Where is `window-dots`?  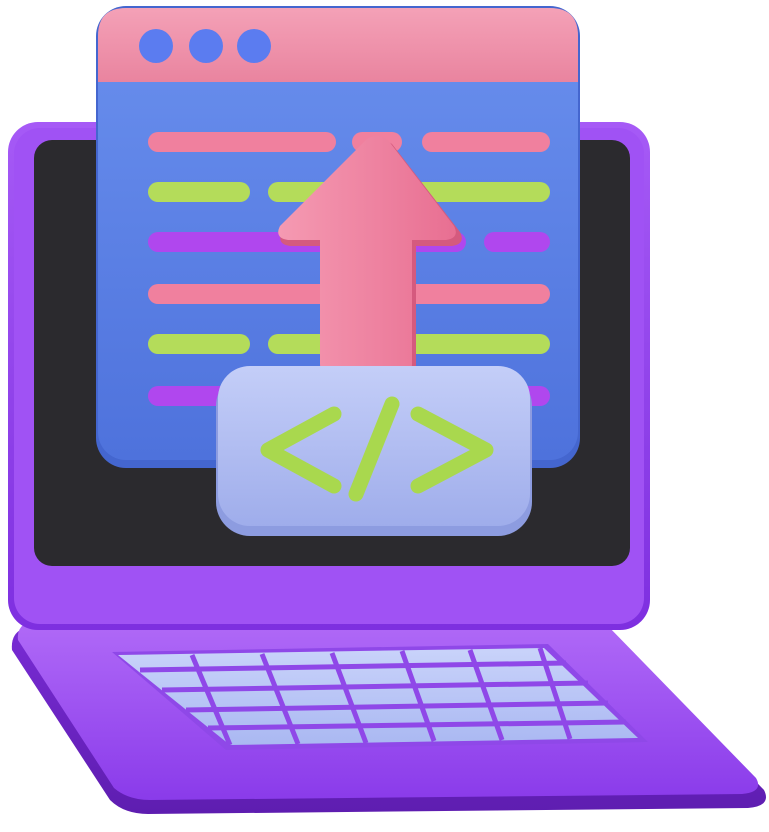
window-dots is located at coordinates (205, 46).